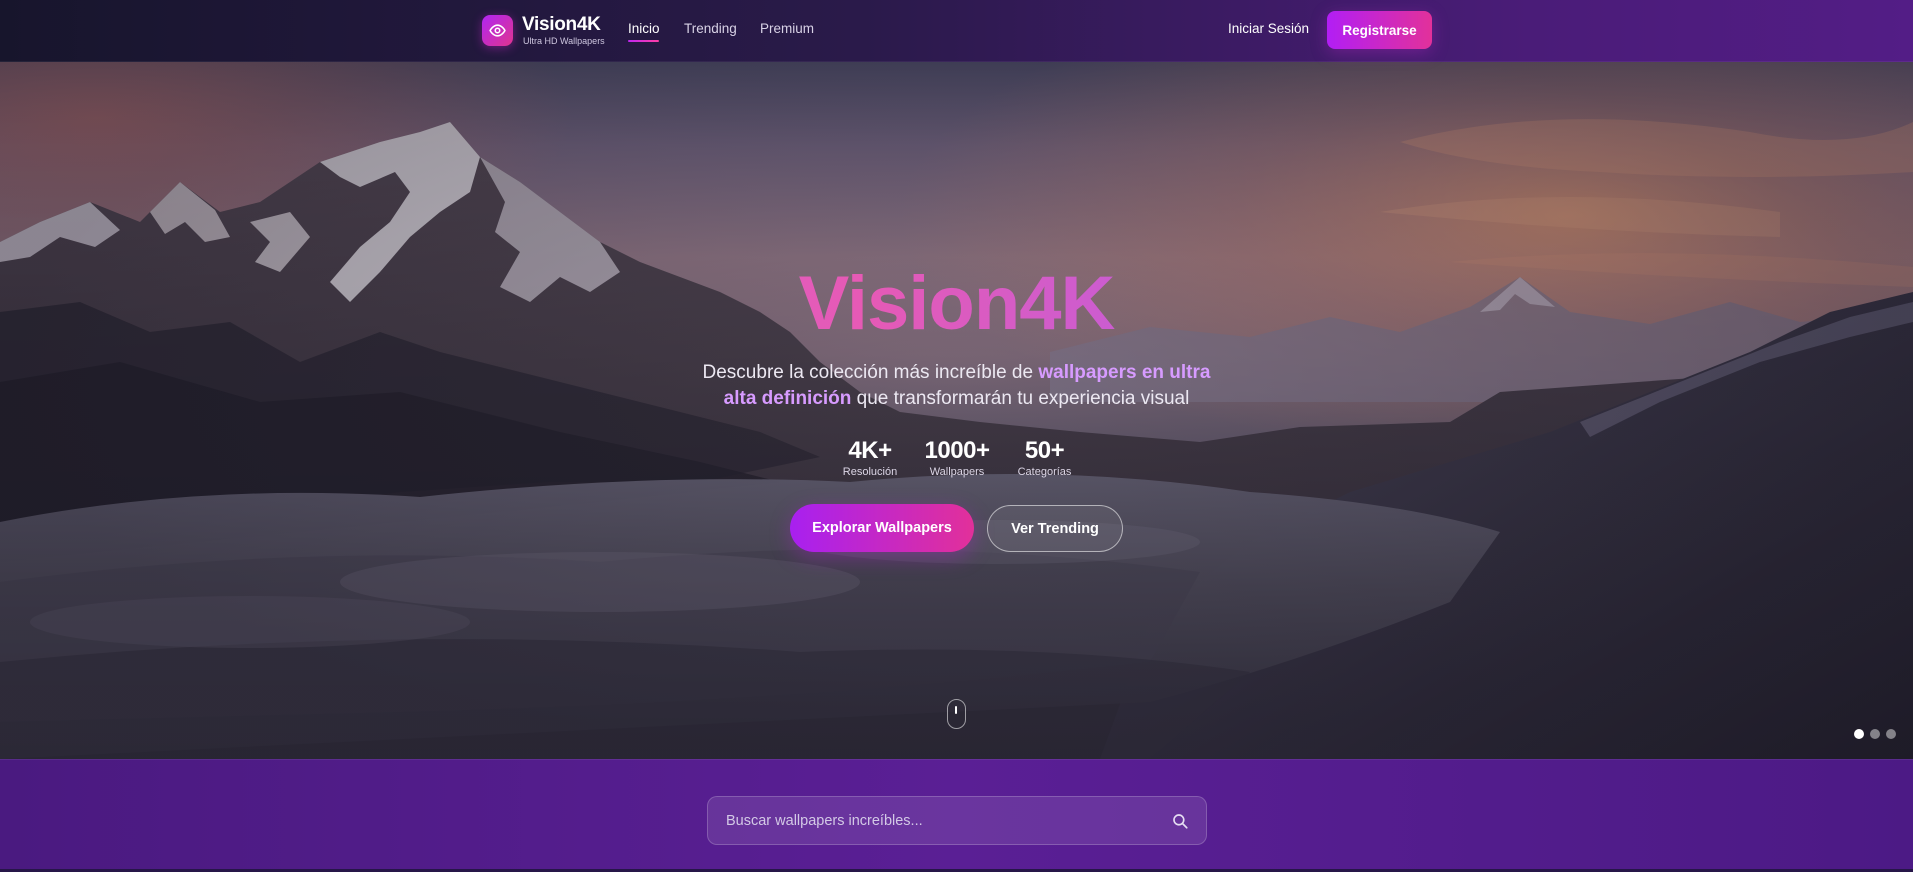  Describe the element at coordinates (644, 28) in the screenshot. I see `nav-link-inicio: Inicio` at that location.